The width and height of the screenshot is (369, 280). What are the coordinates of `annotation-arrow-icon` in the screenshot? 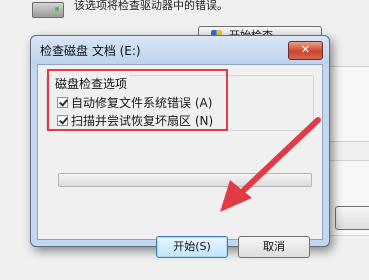 It's located at (270, 164).